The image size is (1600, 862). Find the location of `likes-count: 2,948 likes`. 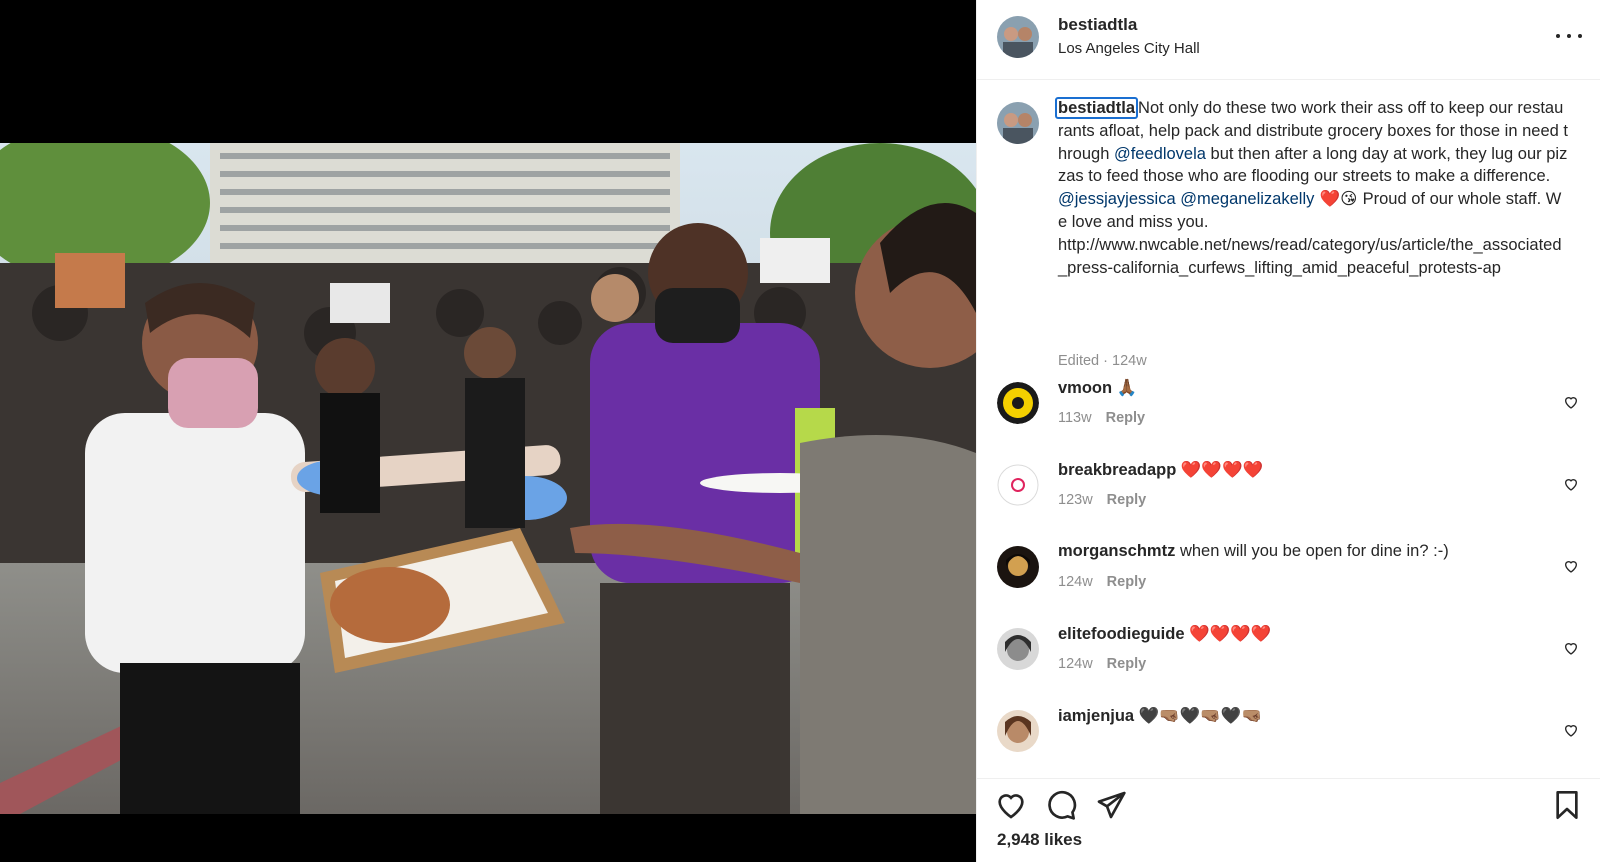

likes-count: 2,948 likes is located at coordinates (1039, 840).